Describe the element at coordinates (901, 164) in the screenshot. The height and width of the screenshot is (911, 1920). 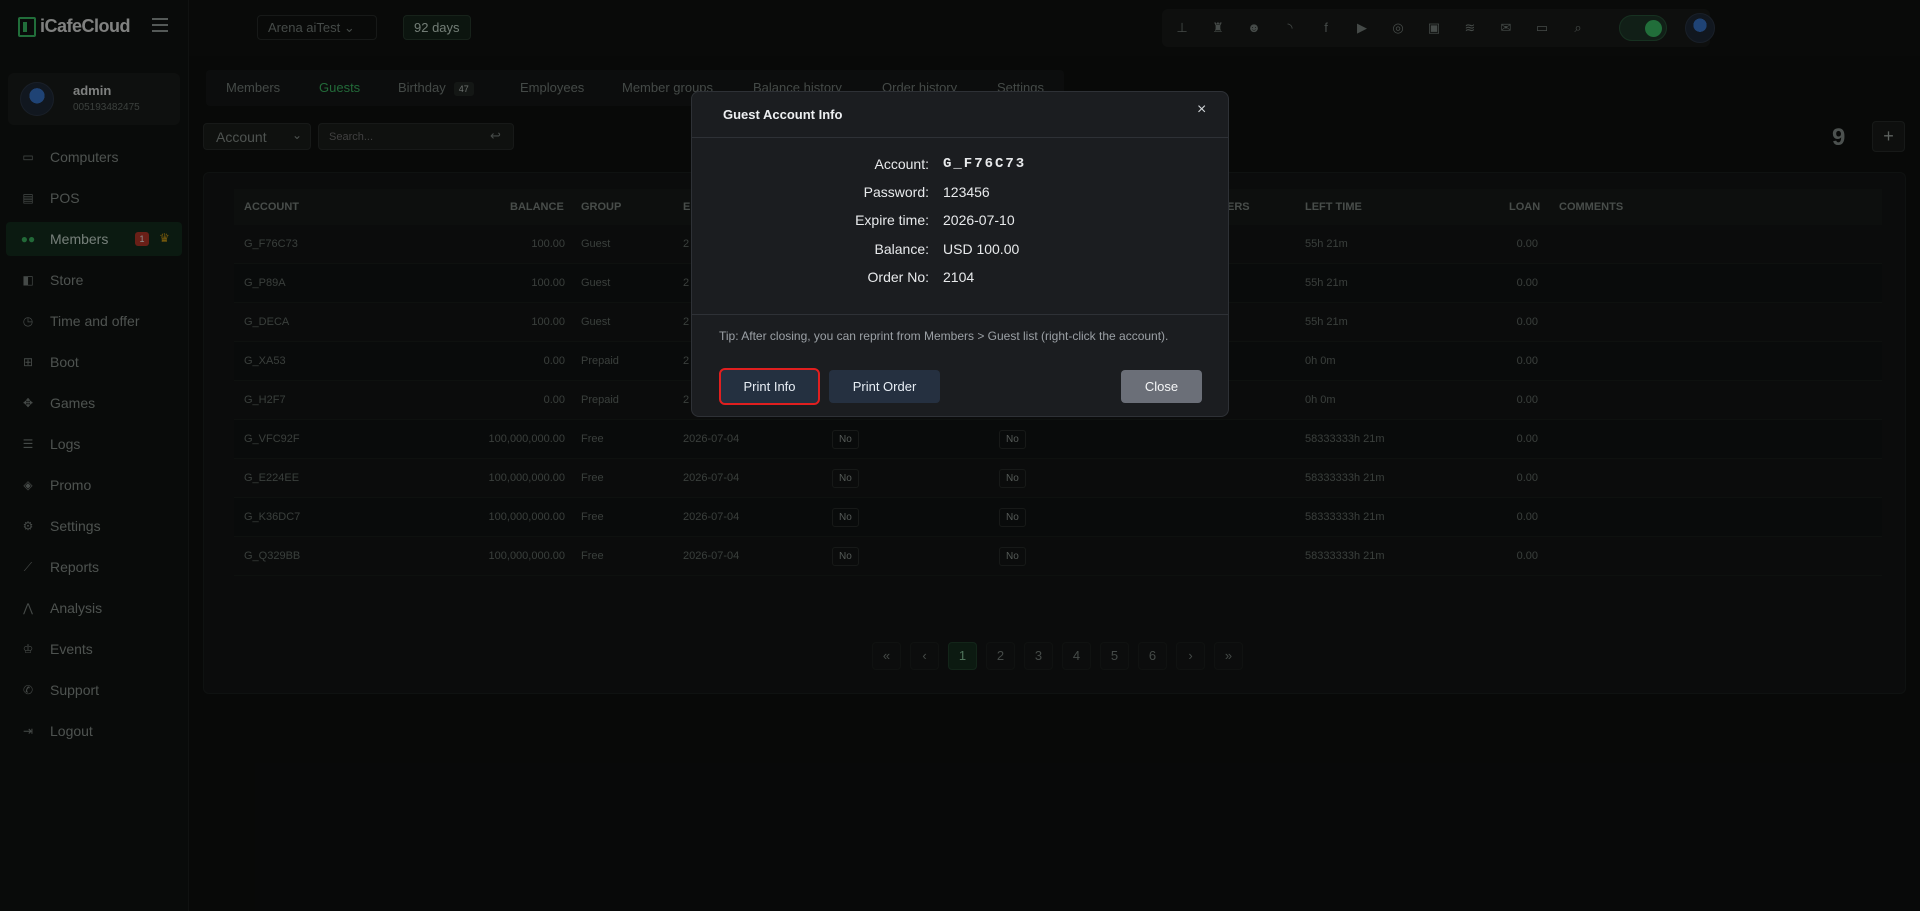
I see `info-label: Account:` at that location.